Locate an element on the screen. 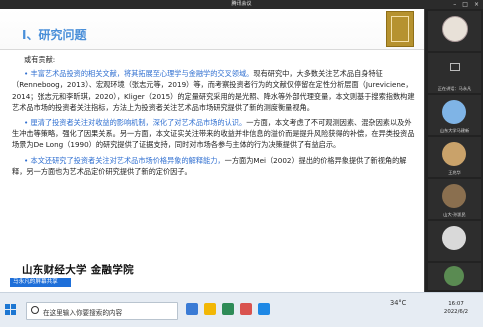 The width and height of the screenshot is (483, 327). paragraph-2-highlight: 厘清了投资者关注对收益的影响机制，深化了对艺术品市场的认识。 is located at coordinates (138, 123).